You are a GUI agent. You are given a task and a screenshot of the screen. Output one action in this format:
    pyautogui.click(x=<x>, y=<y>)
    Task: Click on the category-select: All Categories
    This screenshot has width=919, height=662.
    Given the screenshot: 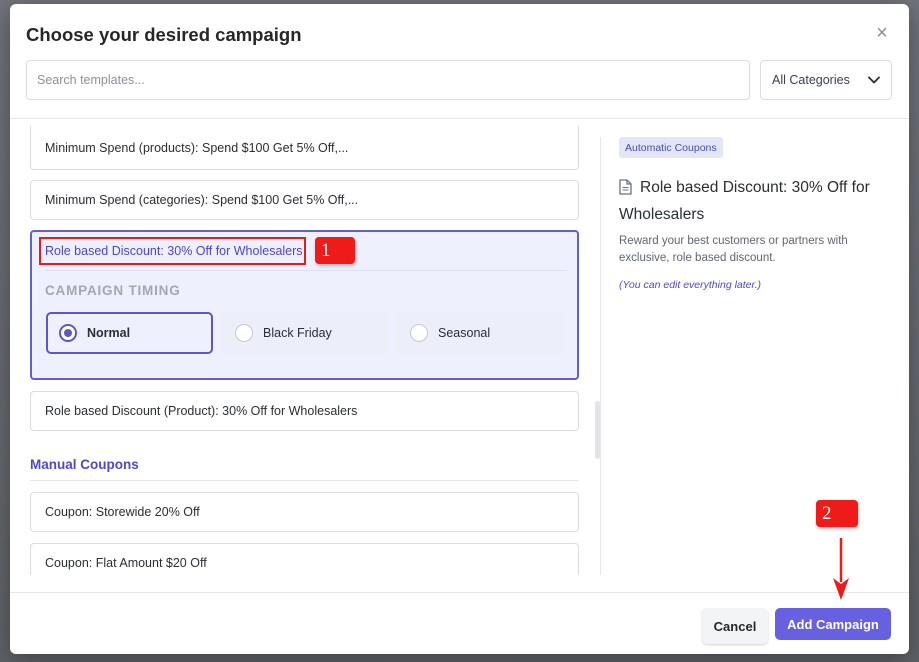 What is the action you would take?
    pyautogui.click(x=826, y=80)
    